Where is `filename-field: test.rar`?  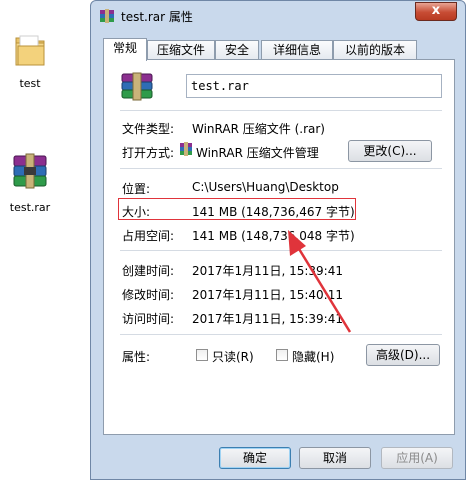 filename-field: test.rar is located at coordinates (314, 86).